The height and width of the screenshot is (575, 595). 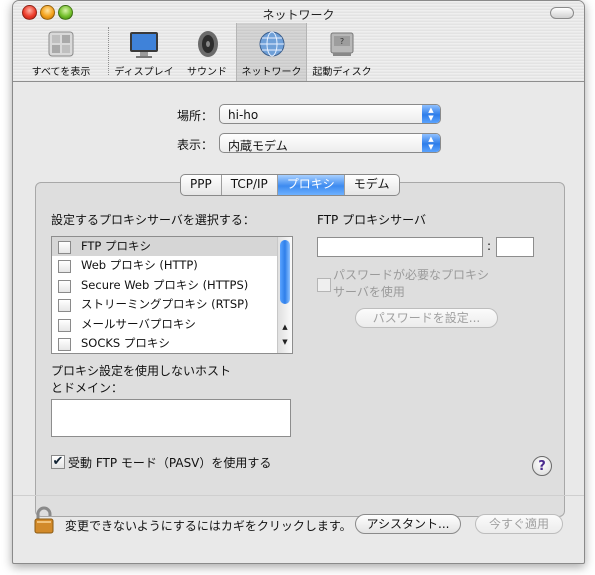 What do you see at coordinates (208, 526) in the screenshot?
I see `lock-message: 変更できないようにするにはカギをクリックします。` at bounding box center [208, 526].